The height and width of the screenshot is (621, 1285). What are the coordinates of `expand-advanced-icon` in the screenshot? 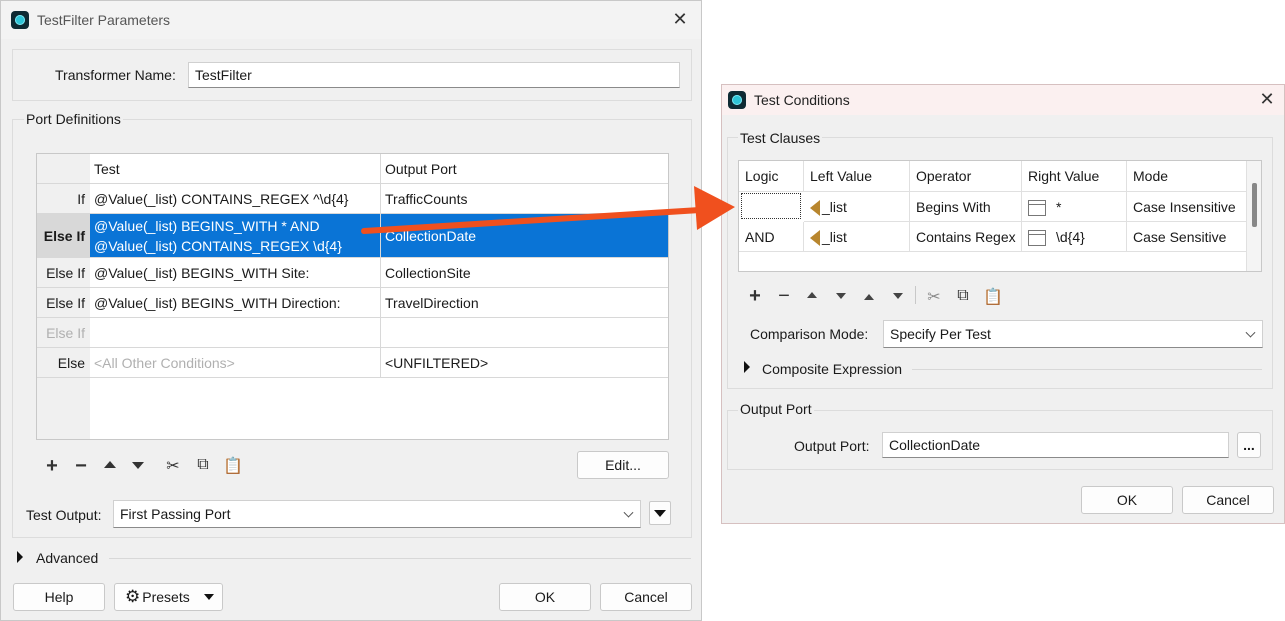 It's located at (20, 557).